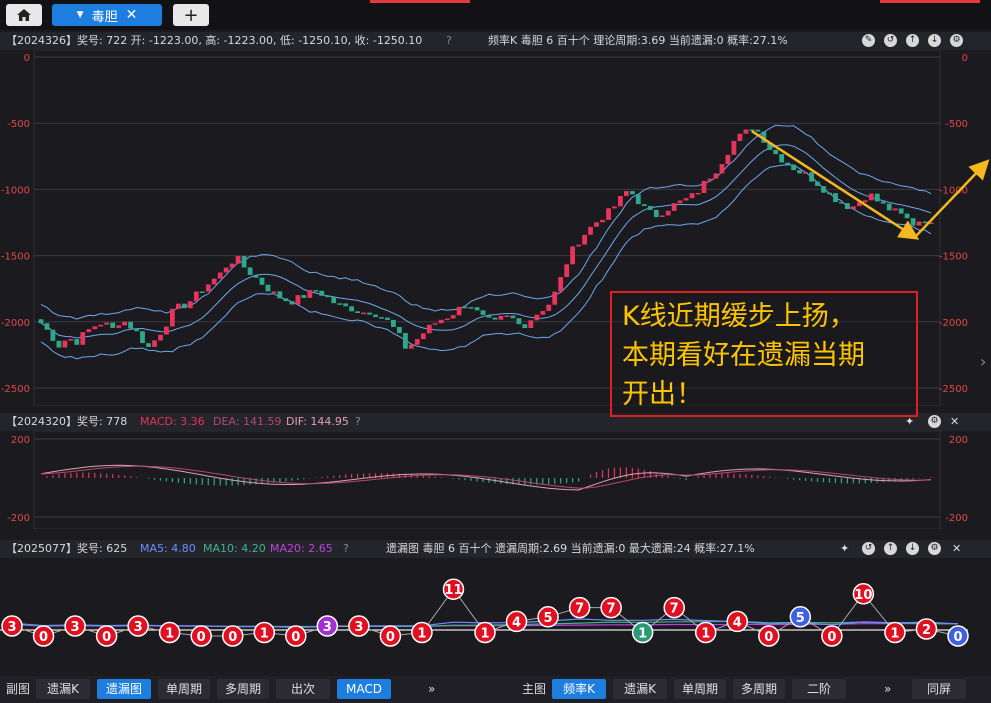 The image size is (991, 703). Describe the element at coordinates (640, 689) in the screenshot. I see `btn-main-miss-k: 遗漏K` at that location.